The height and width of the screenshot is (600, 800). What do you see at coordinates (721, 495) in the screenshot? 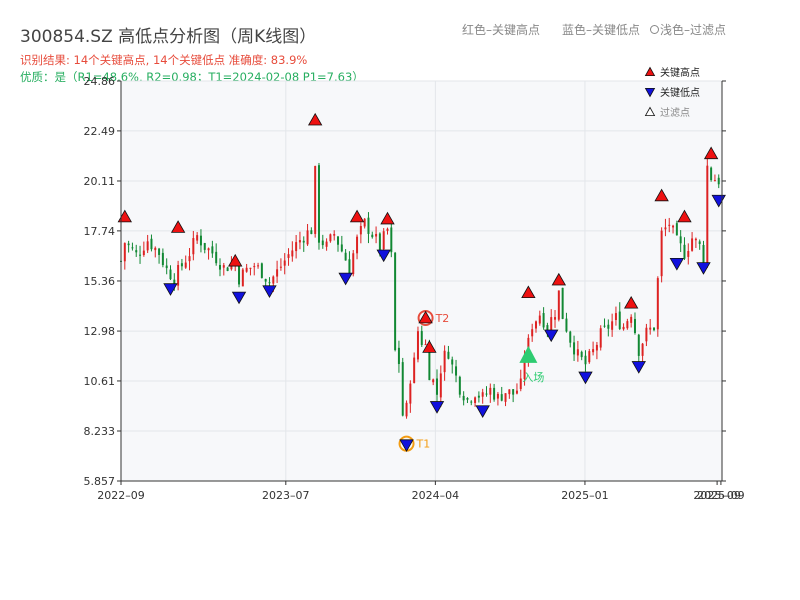
I see `x-tick-label: 2025–09` at bounding box center [721, 495].